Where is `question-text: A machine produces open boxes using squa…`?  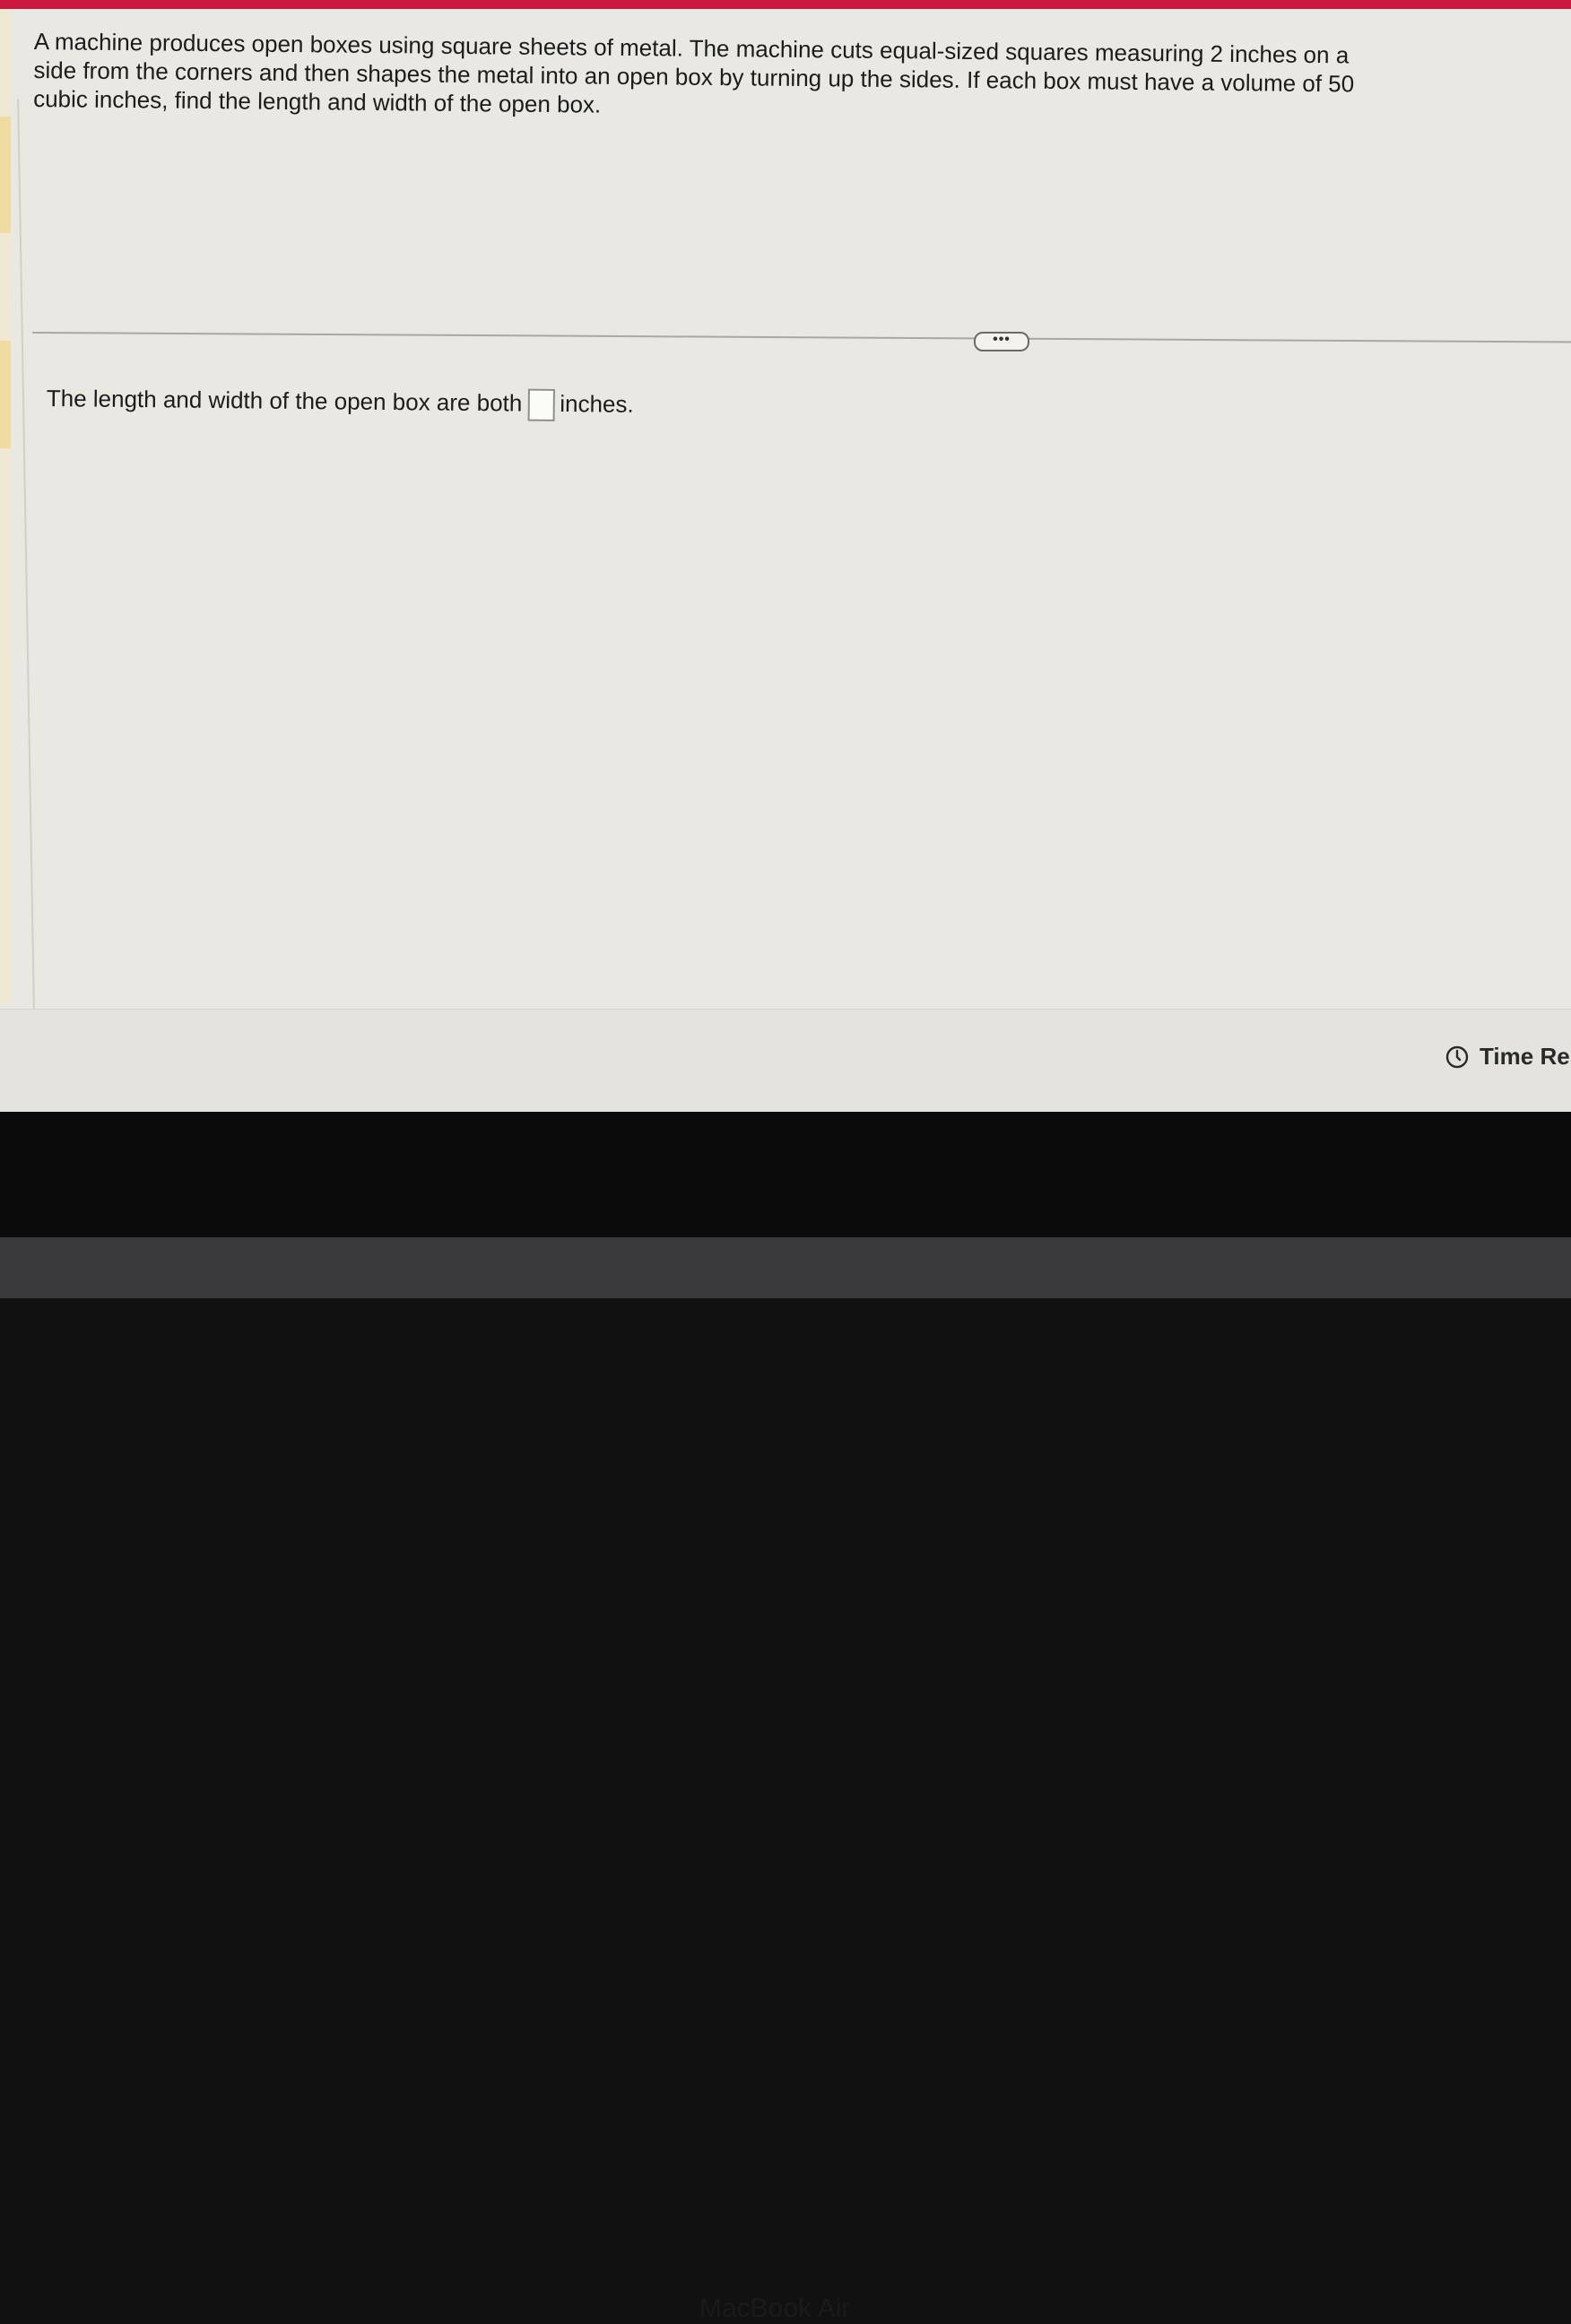 question-text: A machine produces open boxes using squa… is located at coordinates (694, 72).